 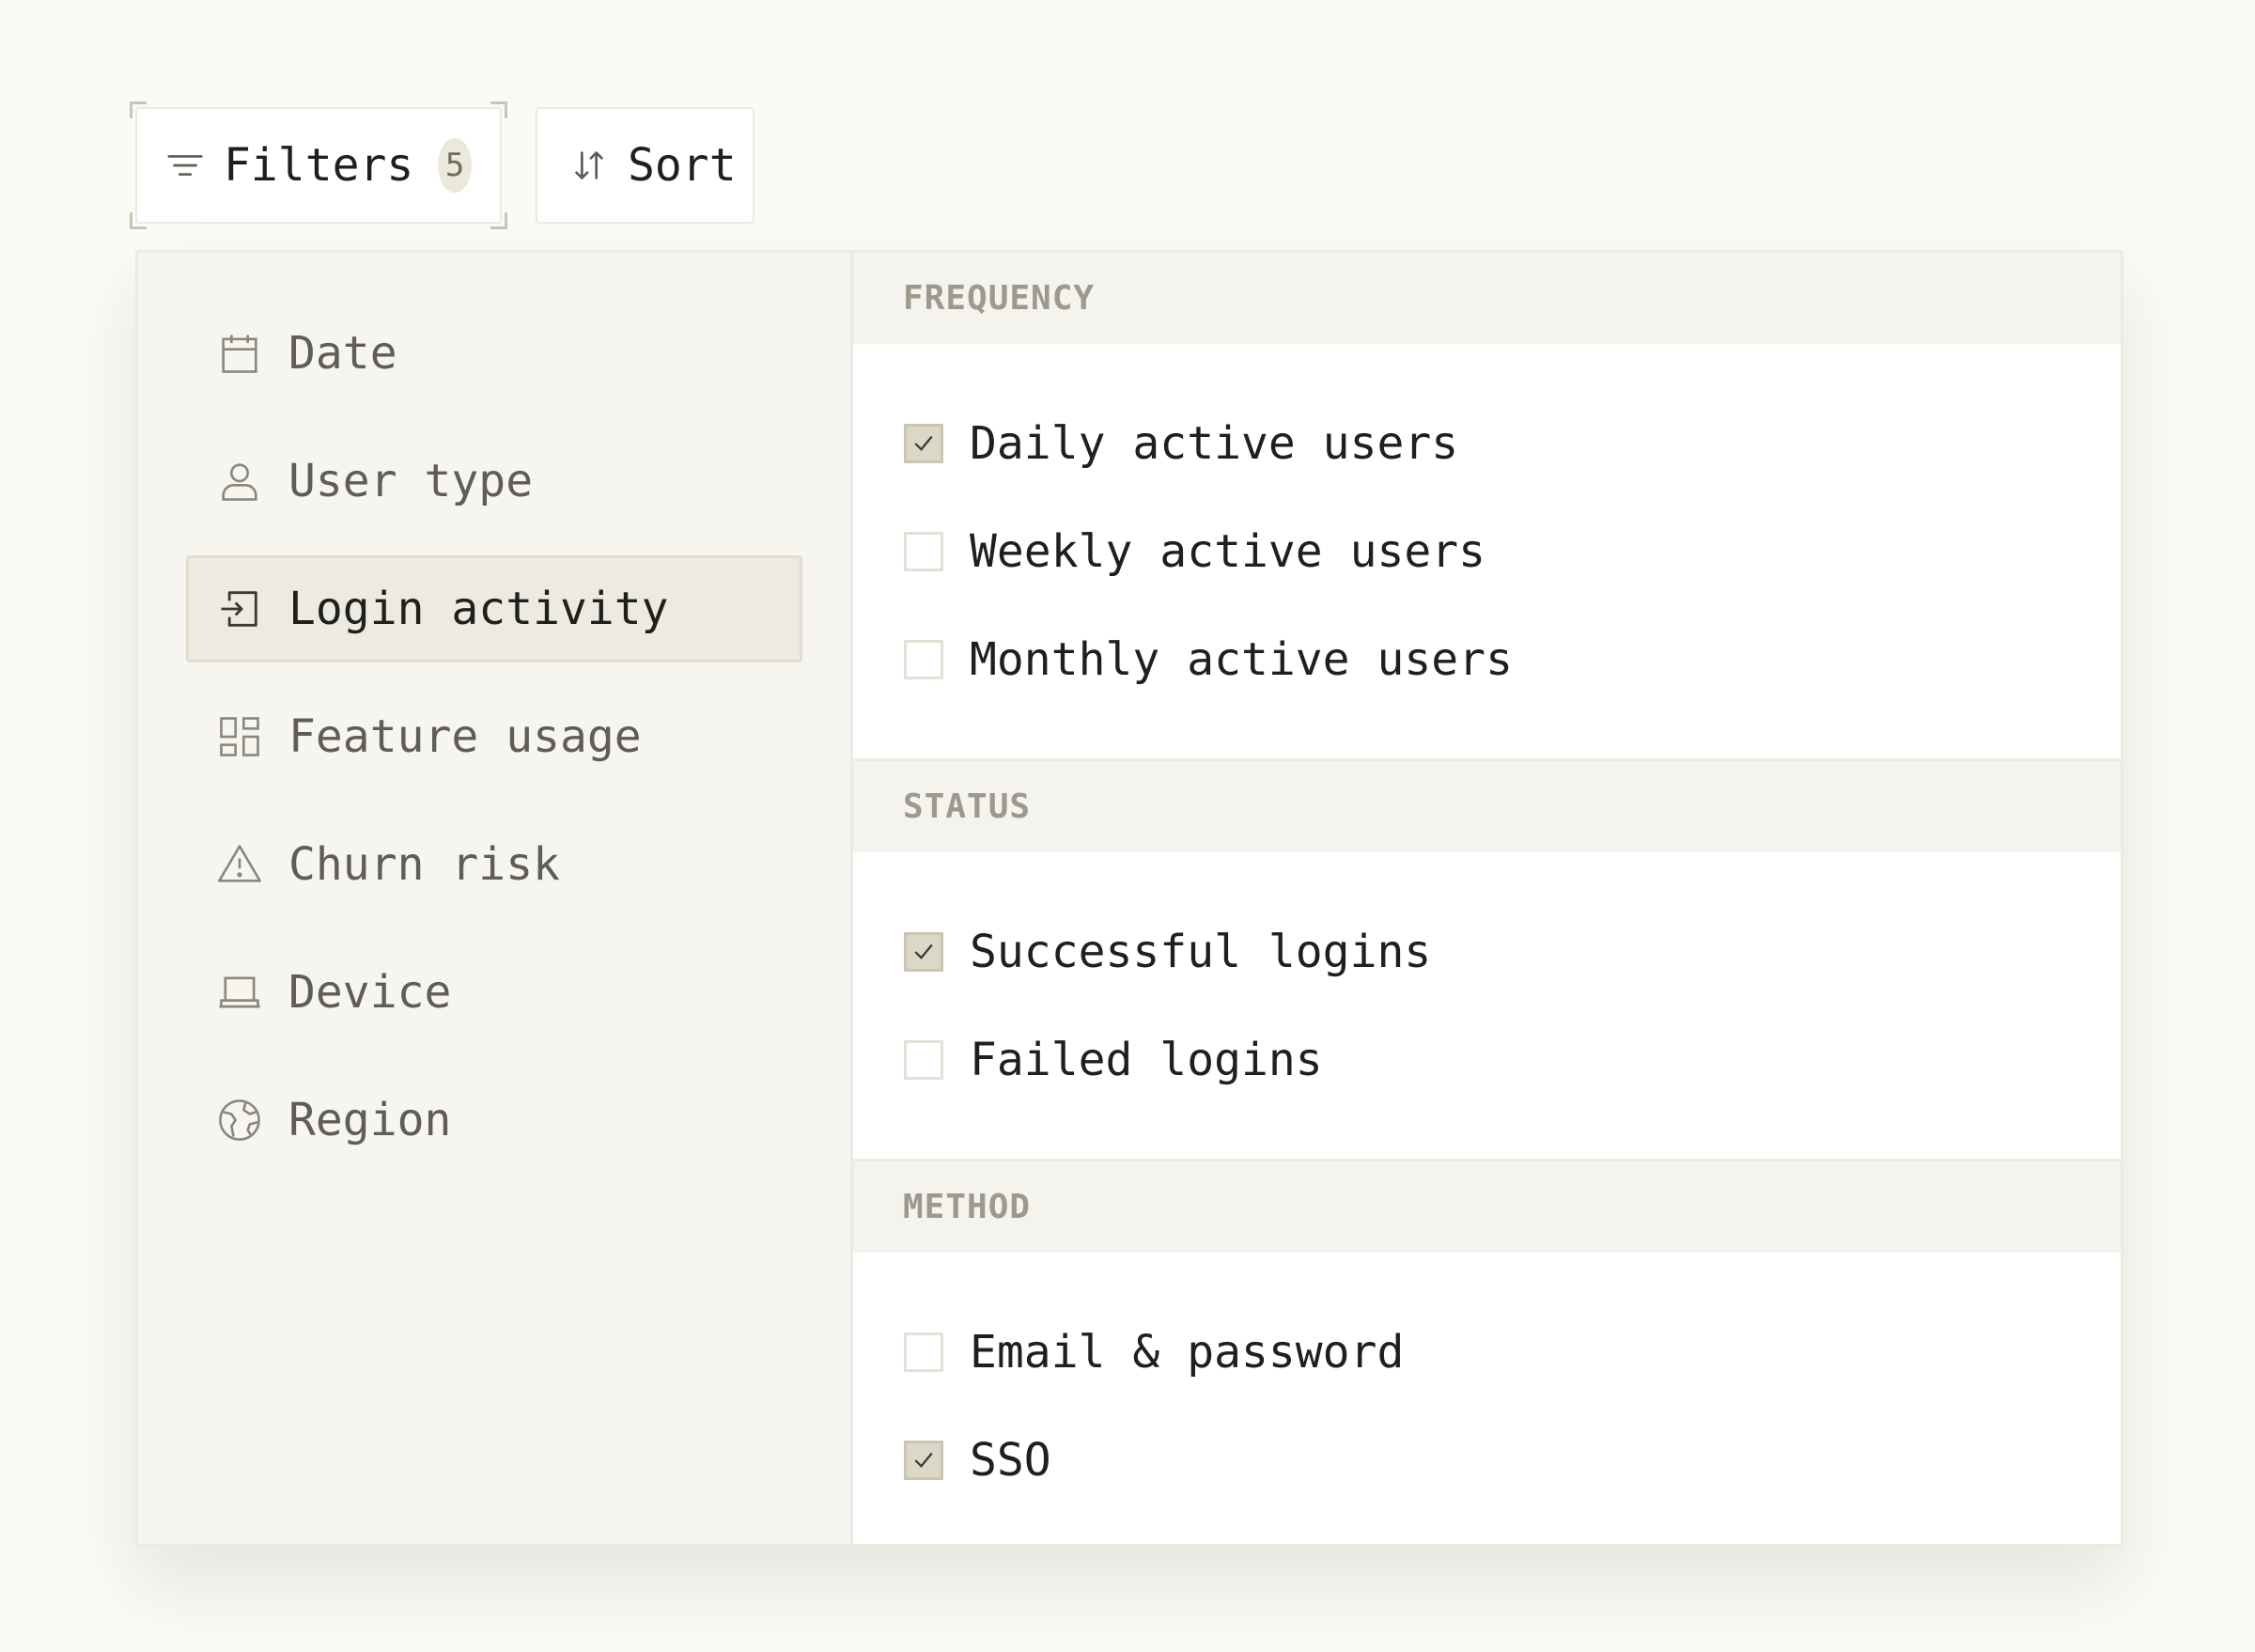 What do you see at coordinates (1487, 806) in the screenshot?
I see `section-title: STATUS` at bounding box center [1487, 806].